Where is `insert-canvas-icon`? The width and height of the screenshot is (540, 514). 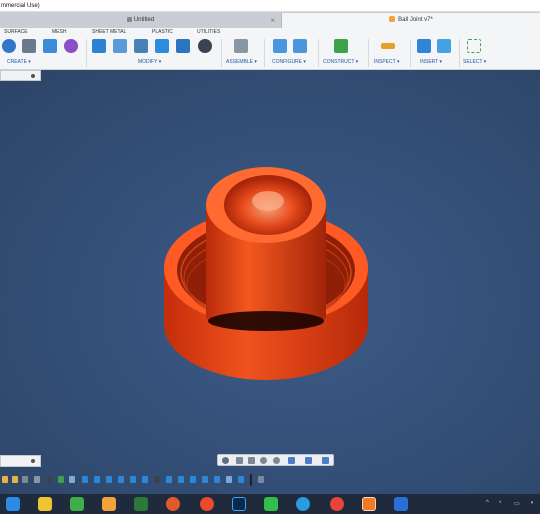
insert-canvas-icon is located at coordinates (444, 46).